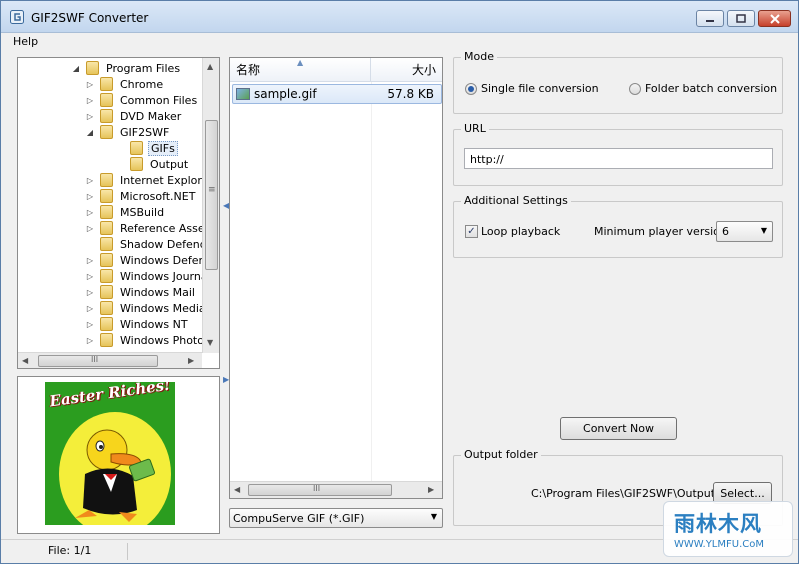 The image size is (799, 564). What do you see at coordinates (744, 231) in the screenshot?
I see `min-version-select: 6 ▼` at bounding box center [744, 231].